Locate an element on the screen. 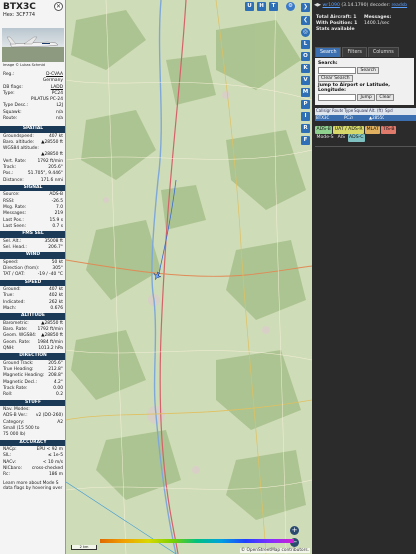 Image resolution: width=416 pixels, height=554 pixels. tab-columns: Columns is located at coordinates (383, 52).